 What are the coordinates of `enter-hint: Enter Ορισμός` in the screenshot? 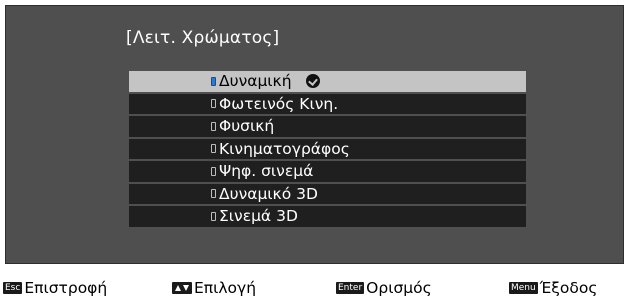 It's located at (384, 288).